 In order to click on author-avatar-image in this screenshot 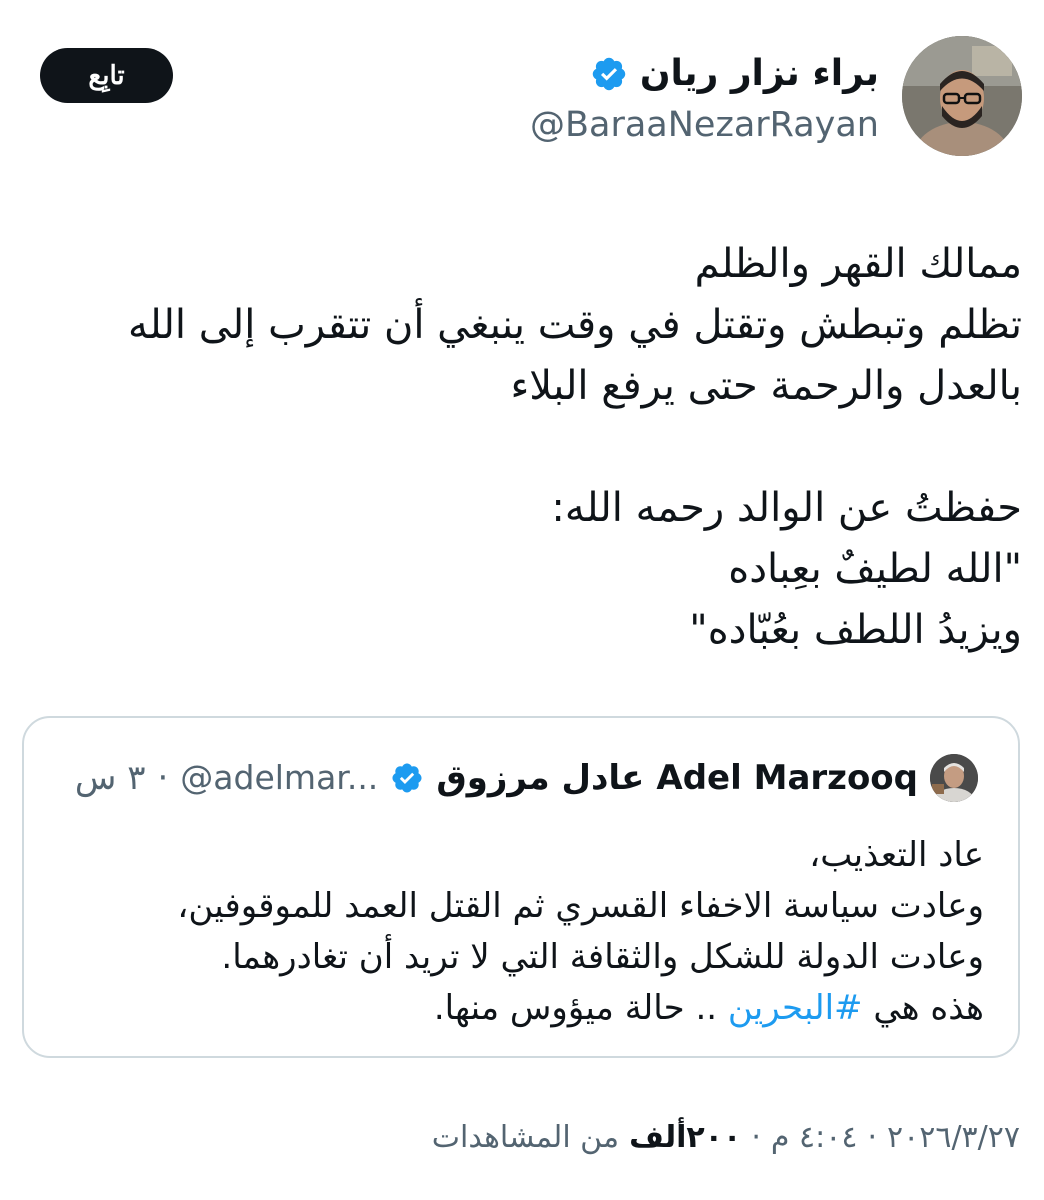, I will do `click(962, 96)`.